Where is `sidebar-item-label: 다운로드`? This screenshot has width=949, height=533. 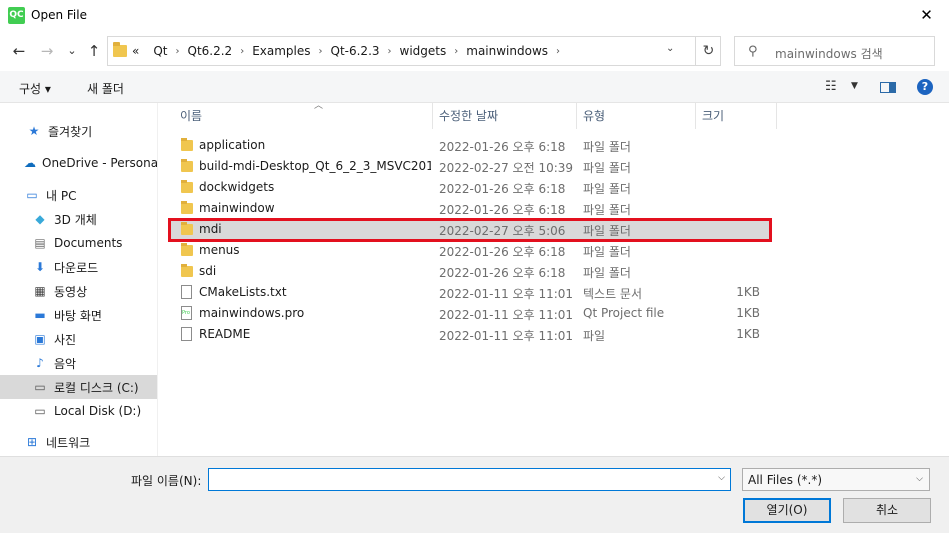
sidebar-item-label: 다운로드 is located at coordinates (76, 267).